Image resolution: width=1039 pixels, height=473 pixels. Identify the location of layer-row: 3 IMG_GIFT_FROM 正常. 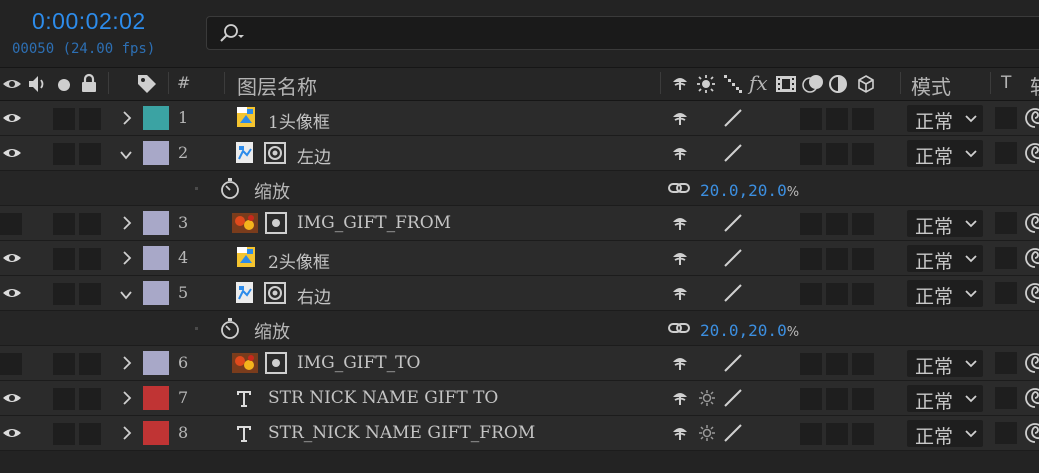
(519, 223).